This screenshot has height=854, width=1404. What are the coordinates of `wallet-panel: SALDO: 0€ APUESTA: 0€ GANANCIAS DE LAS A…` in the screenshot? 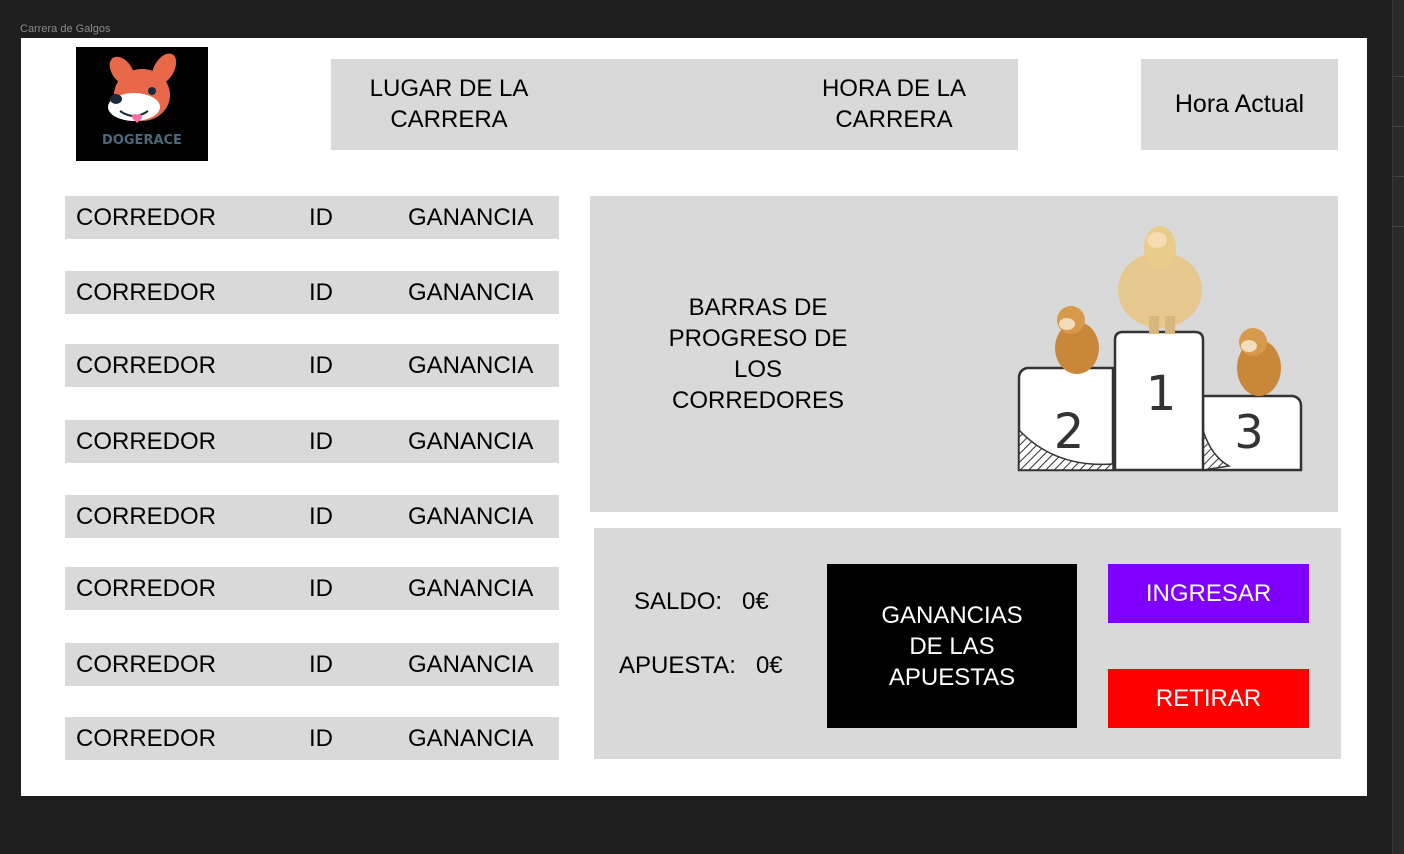 It's located at (967, 643).